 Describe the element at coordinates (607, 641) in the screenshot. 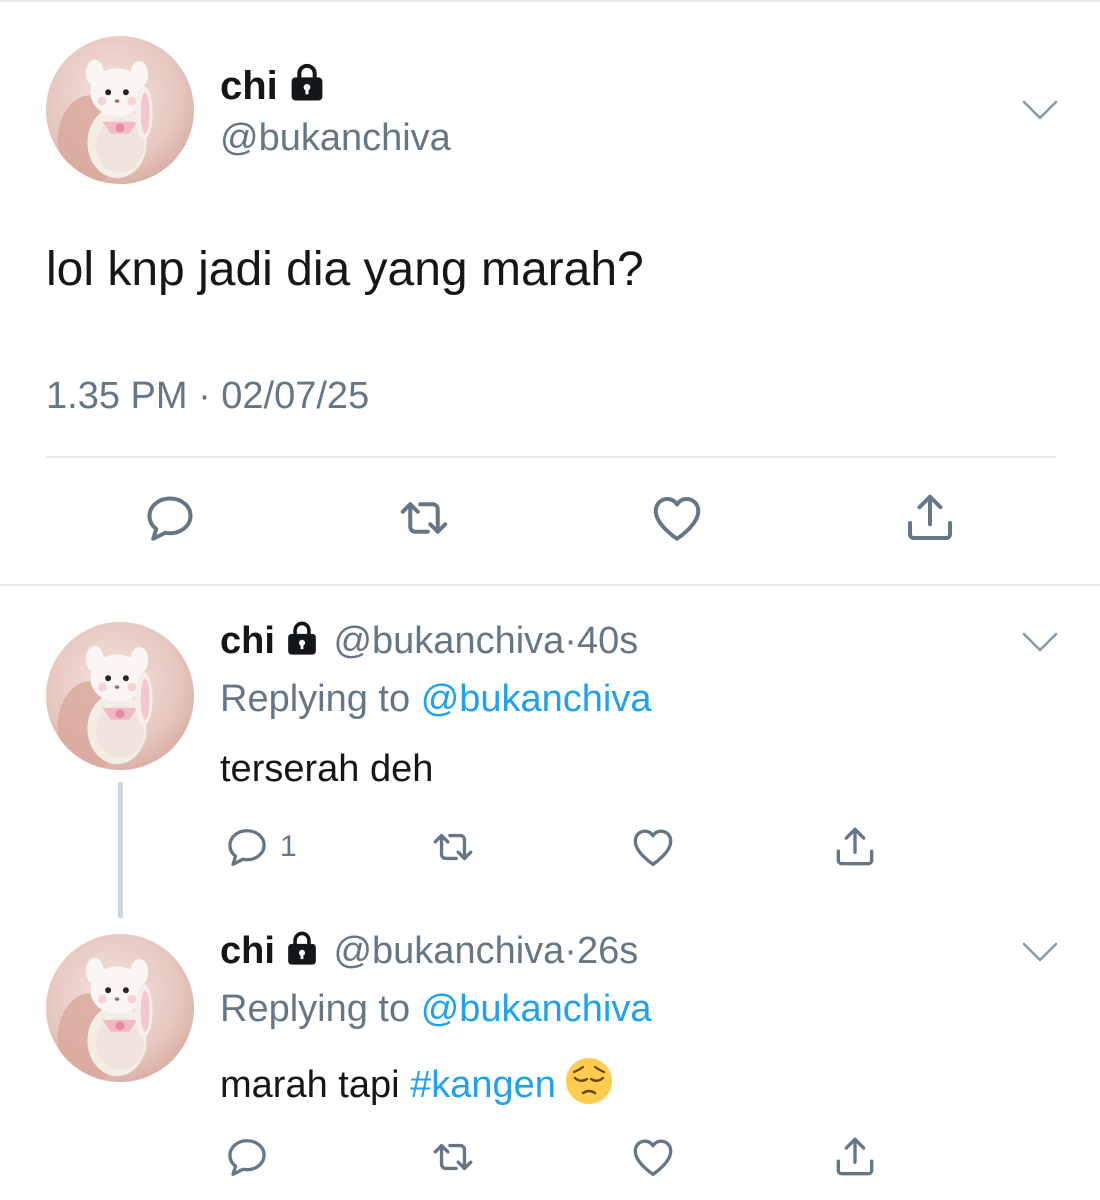

I see `reply-time: 40s` at that location.